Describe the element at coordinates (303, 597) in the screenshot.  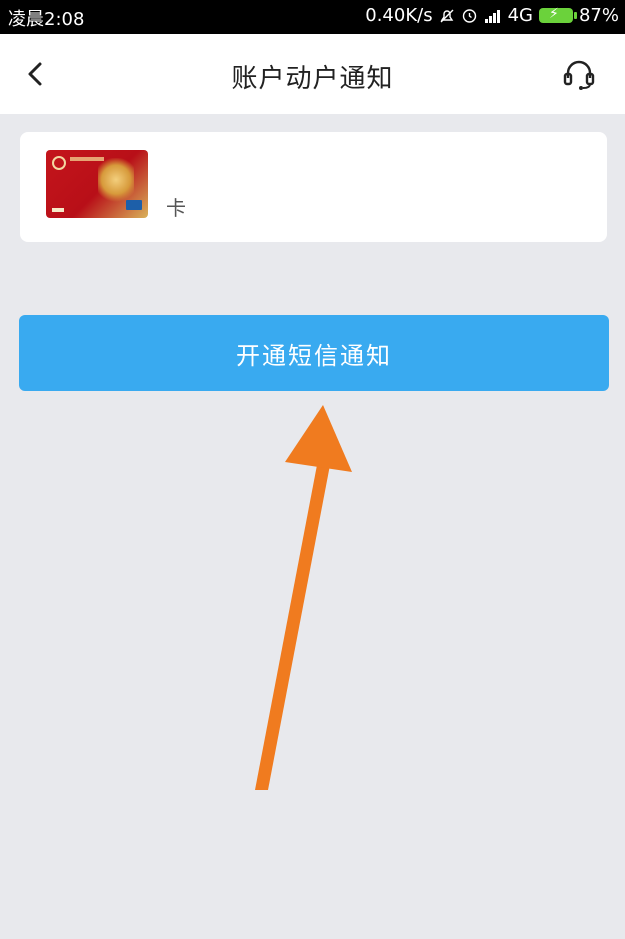
I see `annotation-arrow-icon` at that location.